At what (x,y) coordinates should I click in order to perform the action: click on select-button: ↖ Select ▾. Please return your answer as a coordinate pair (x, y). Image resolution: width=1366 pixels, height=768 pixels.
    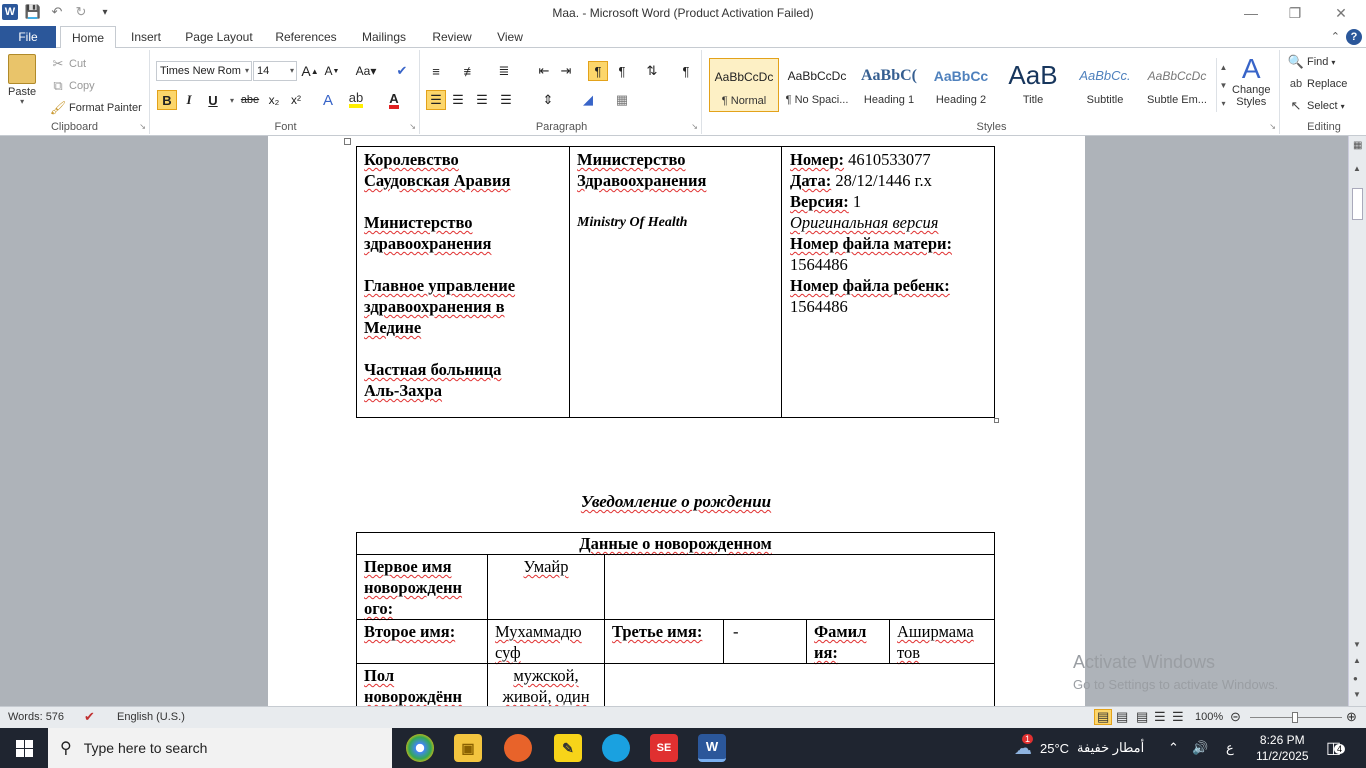
    Looking at the image, I should click on (1316, 106).